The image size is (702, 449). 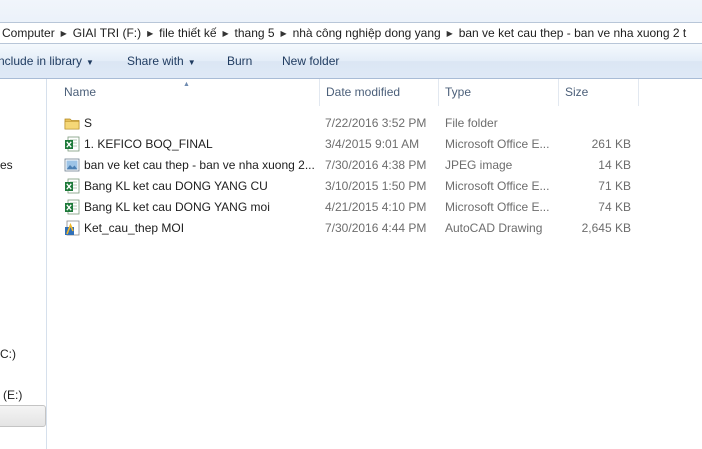 I want to click on file-size, so click(x=598, y=123).